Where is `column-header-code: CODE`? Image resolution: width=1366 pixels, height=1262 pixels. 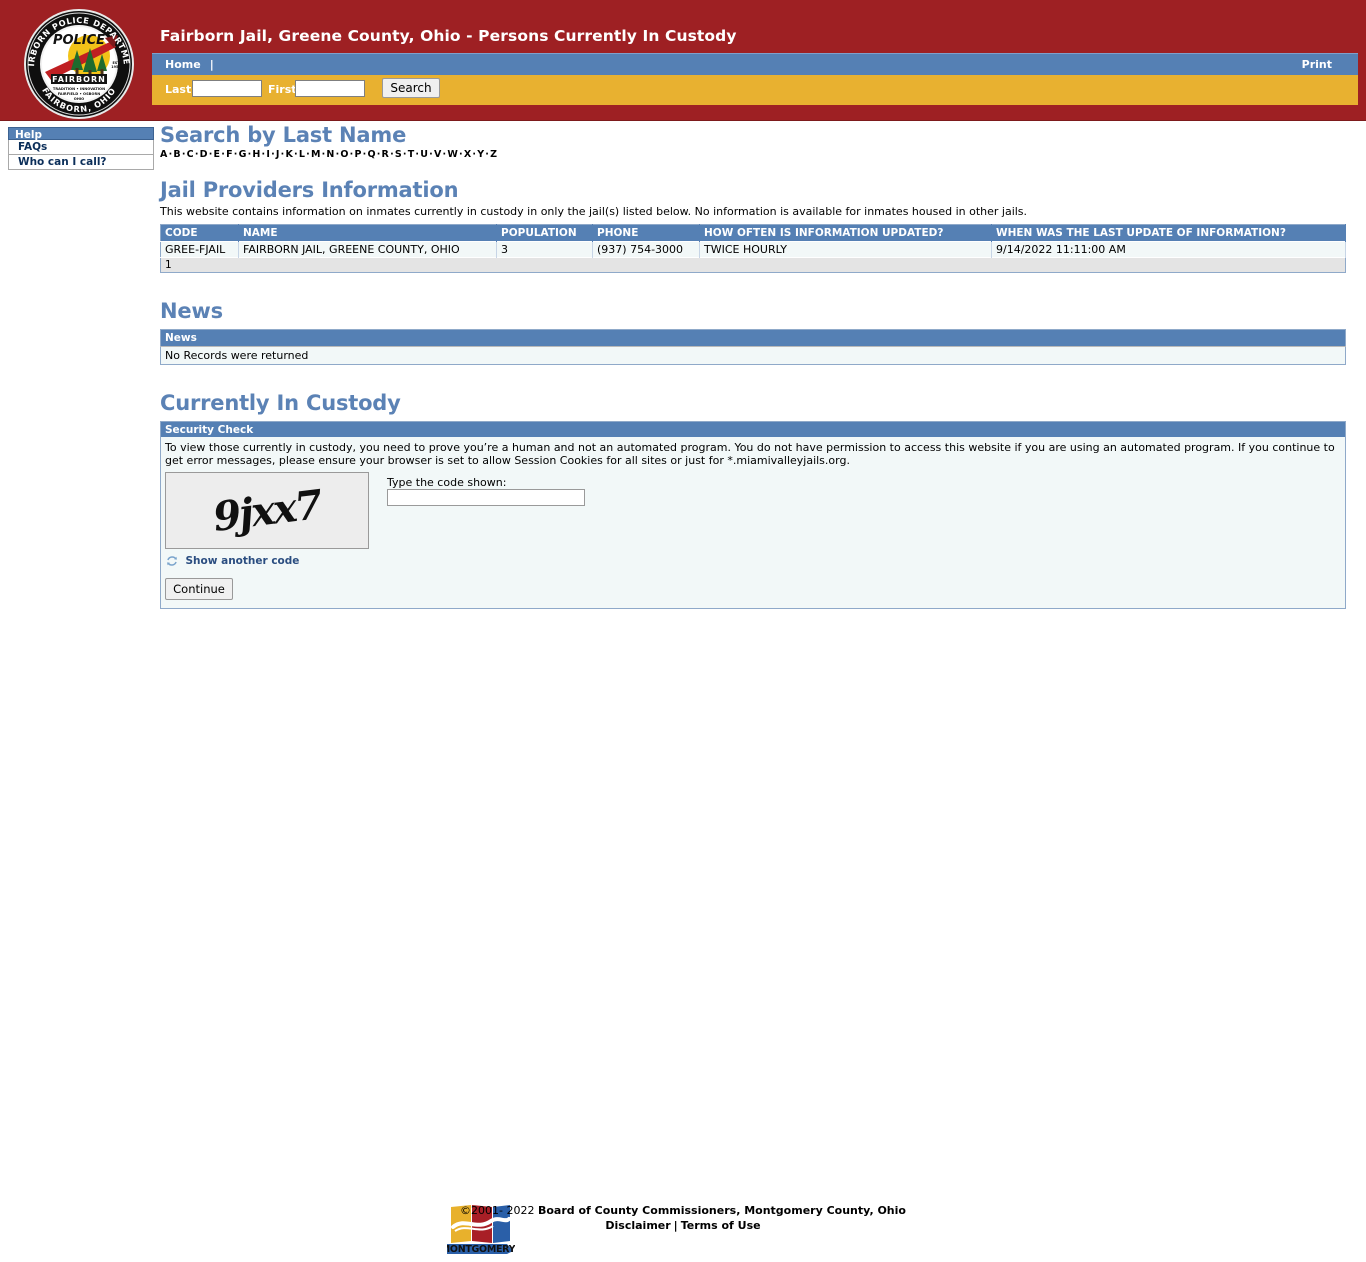
column-header-code: CODE is located at coordinates (199, 233).